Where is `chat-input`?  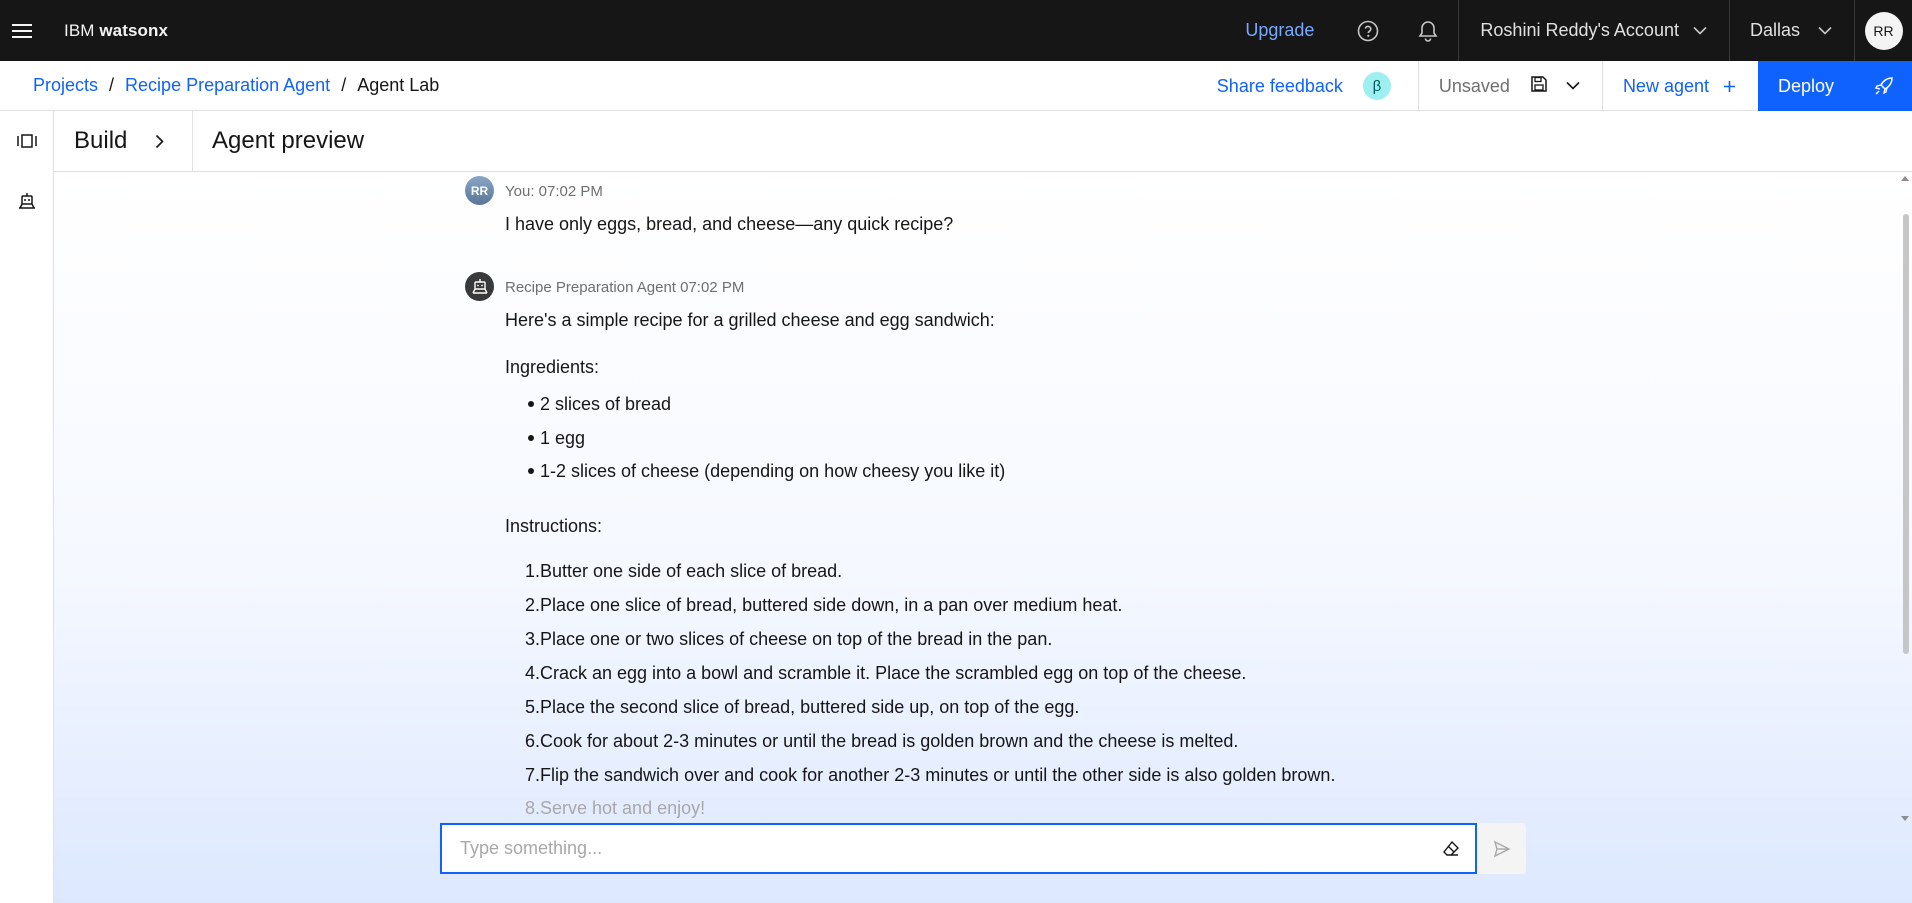 chat-input is located at coordinates (934, 848).